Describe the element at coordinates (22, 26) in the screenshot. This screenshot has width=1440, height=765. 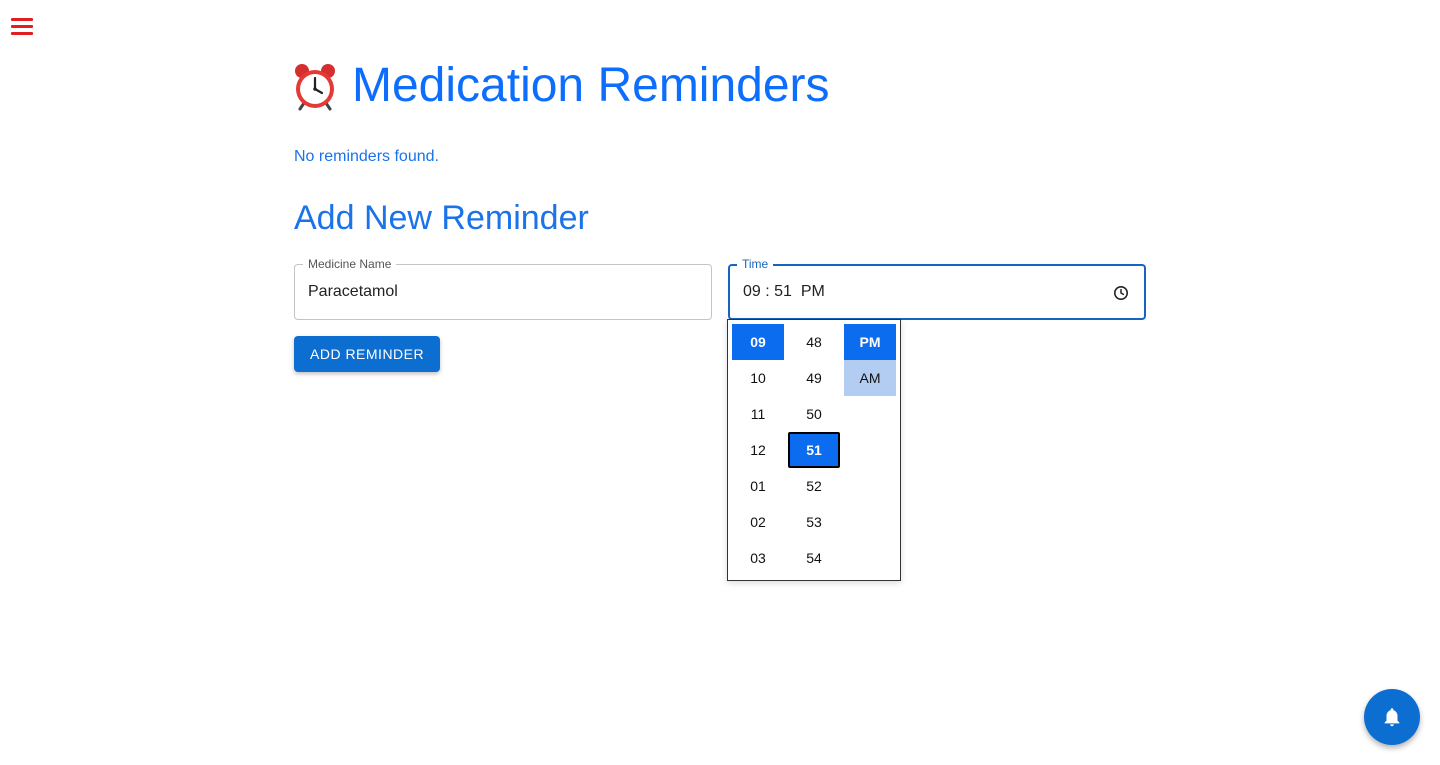
I see `hamburger-menu-icon` at that location.